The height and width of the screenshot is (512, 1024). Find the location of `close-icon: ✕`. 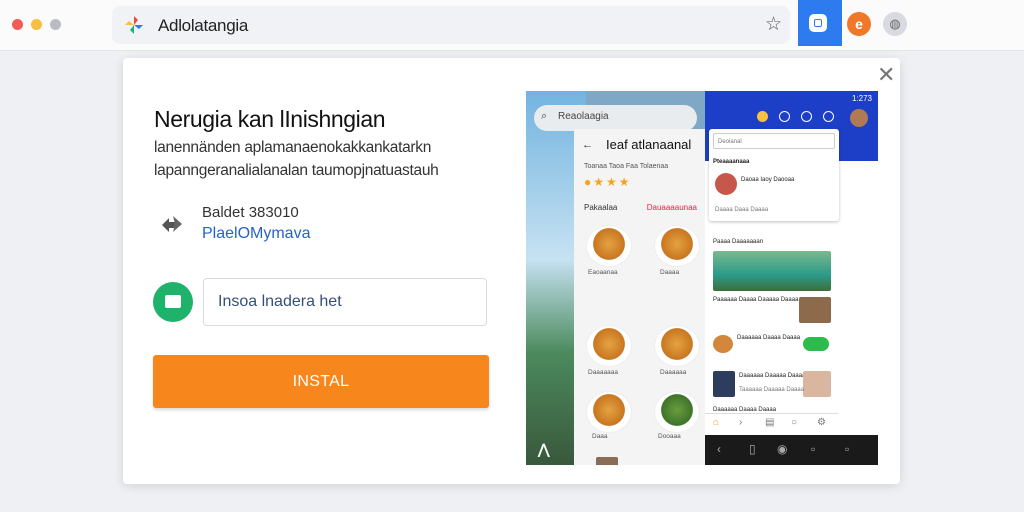

close-icon: ✕ is located at coordinates (886, 75).